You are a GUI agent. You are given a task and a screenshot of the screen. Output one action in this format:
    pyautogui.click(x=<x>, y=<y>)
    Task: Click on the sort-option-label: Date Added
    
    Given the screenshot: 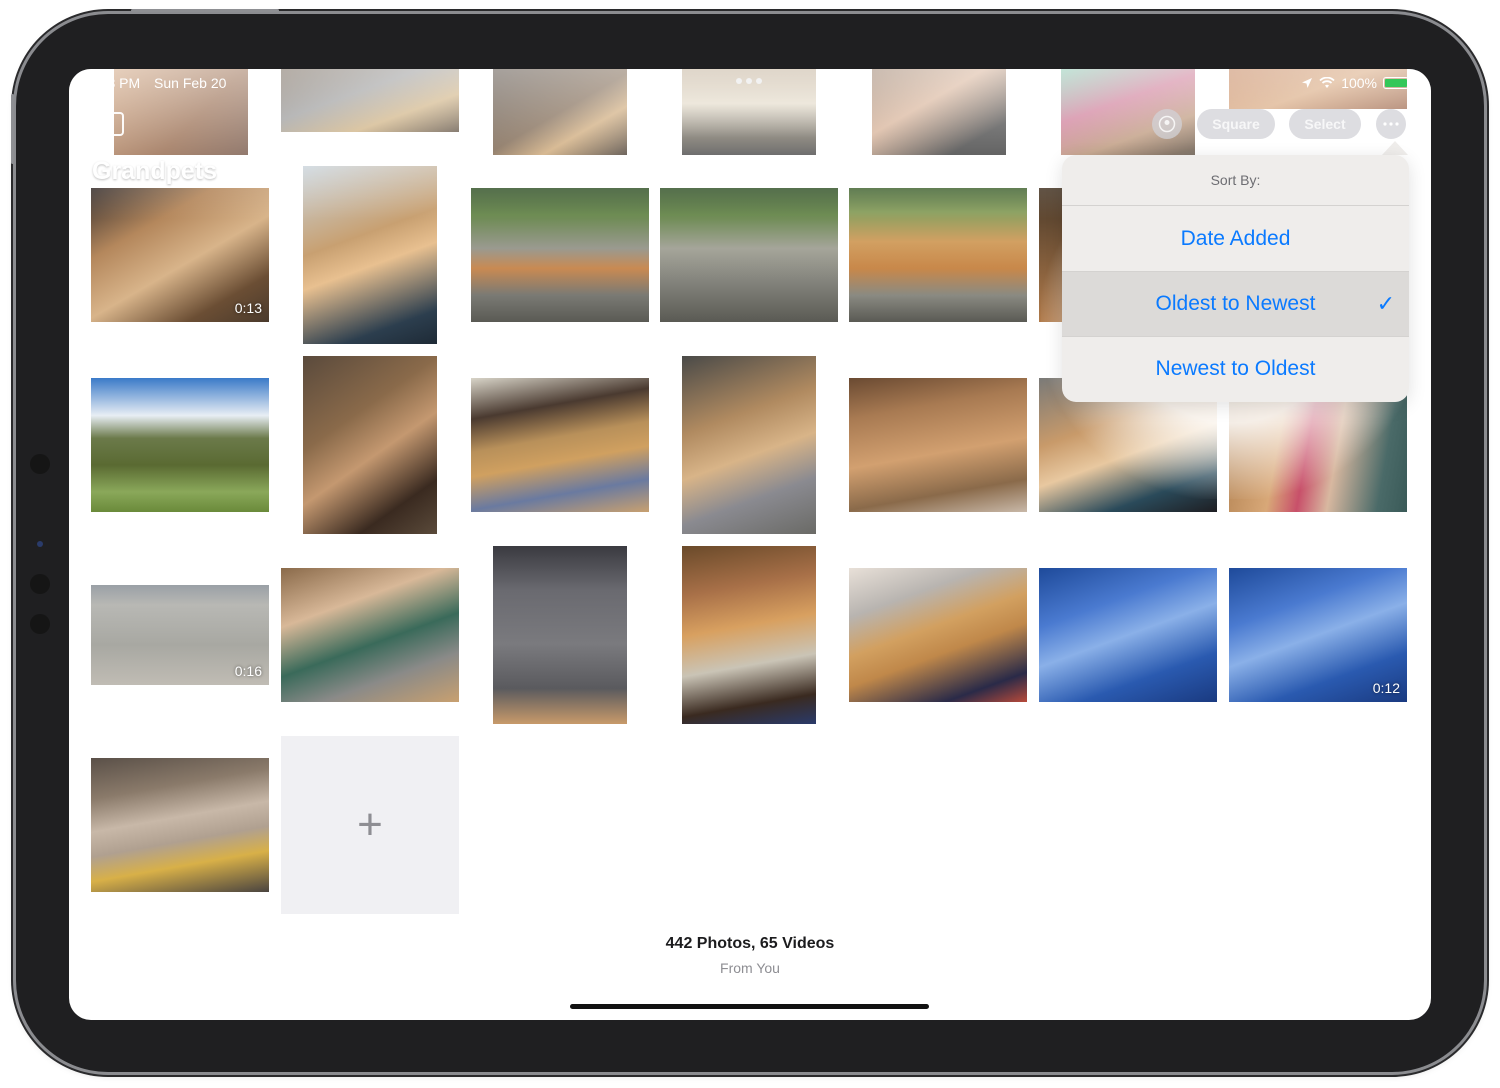 What is the action you would take?
    pyautogui.click(x=1235, y=238)
    